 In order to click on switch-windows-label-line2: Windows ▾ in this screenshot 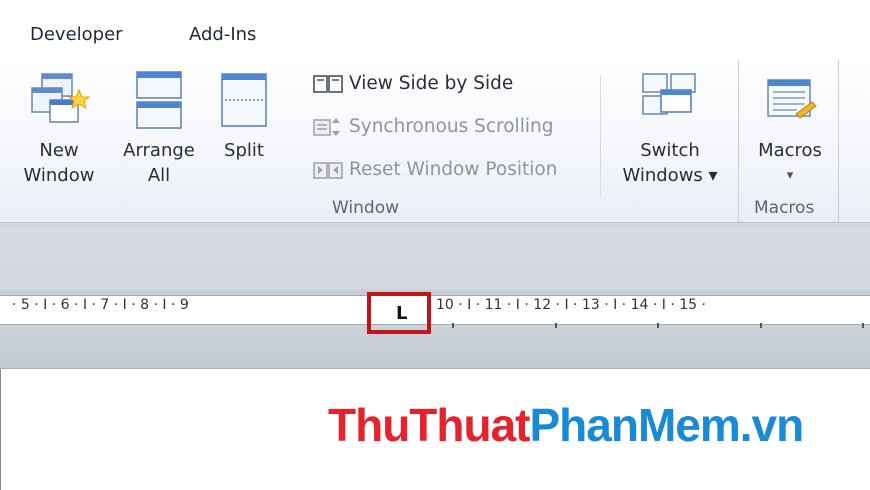, I will do `click(670, 175)`.